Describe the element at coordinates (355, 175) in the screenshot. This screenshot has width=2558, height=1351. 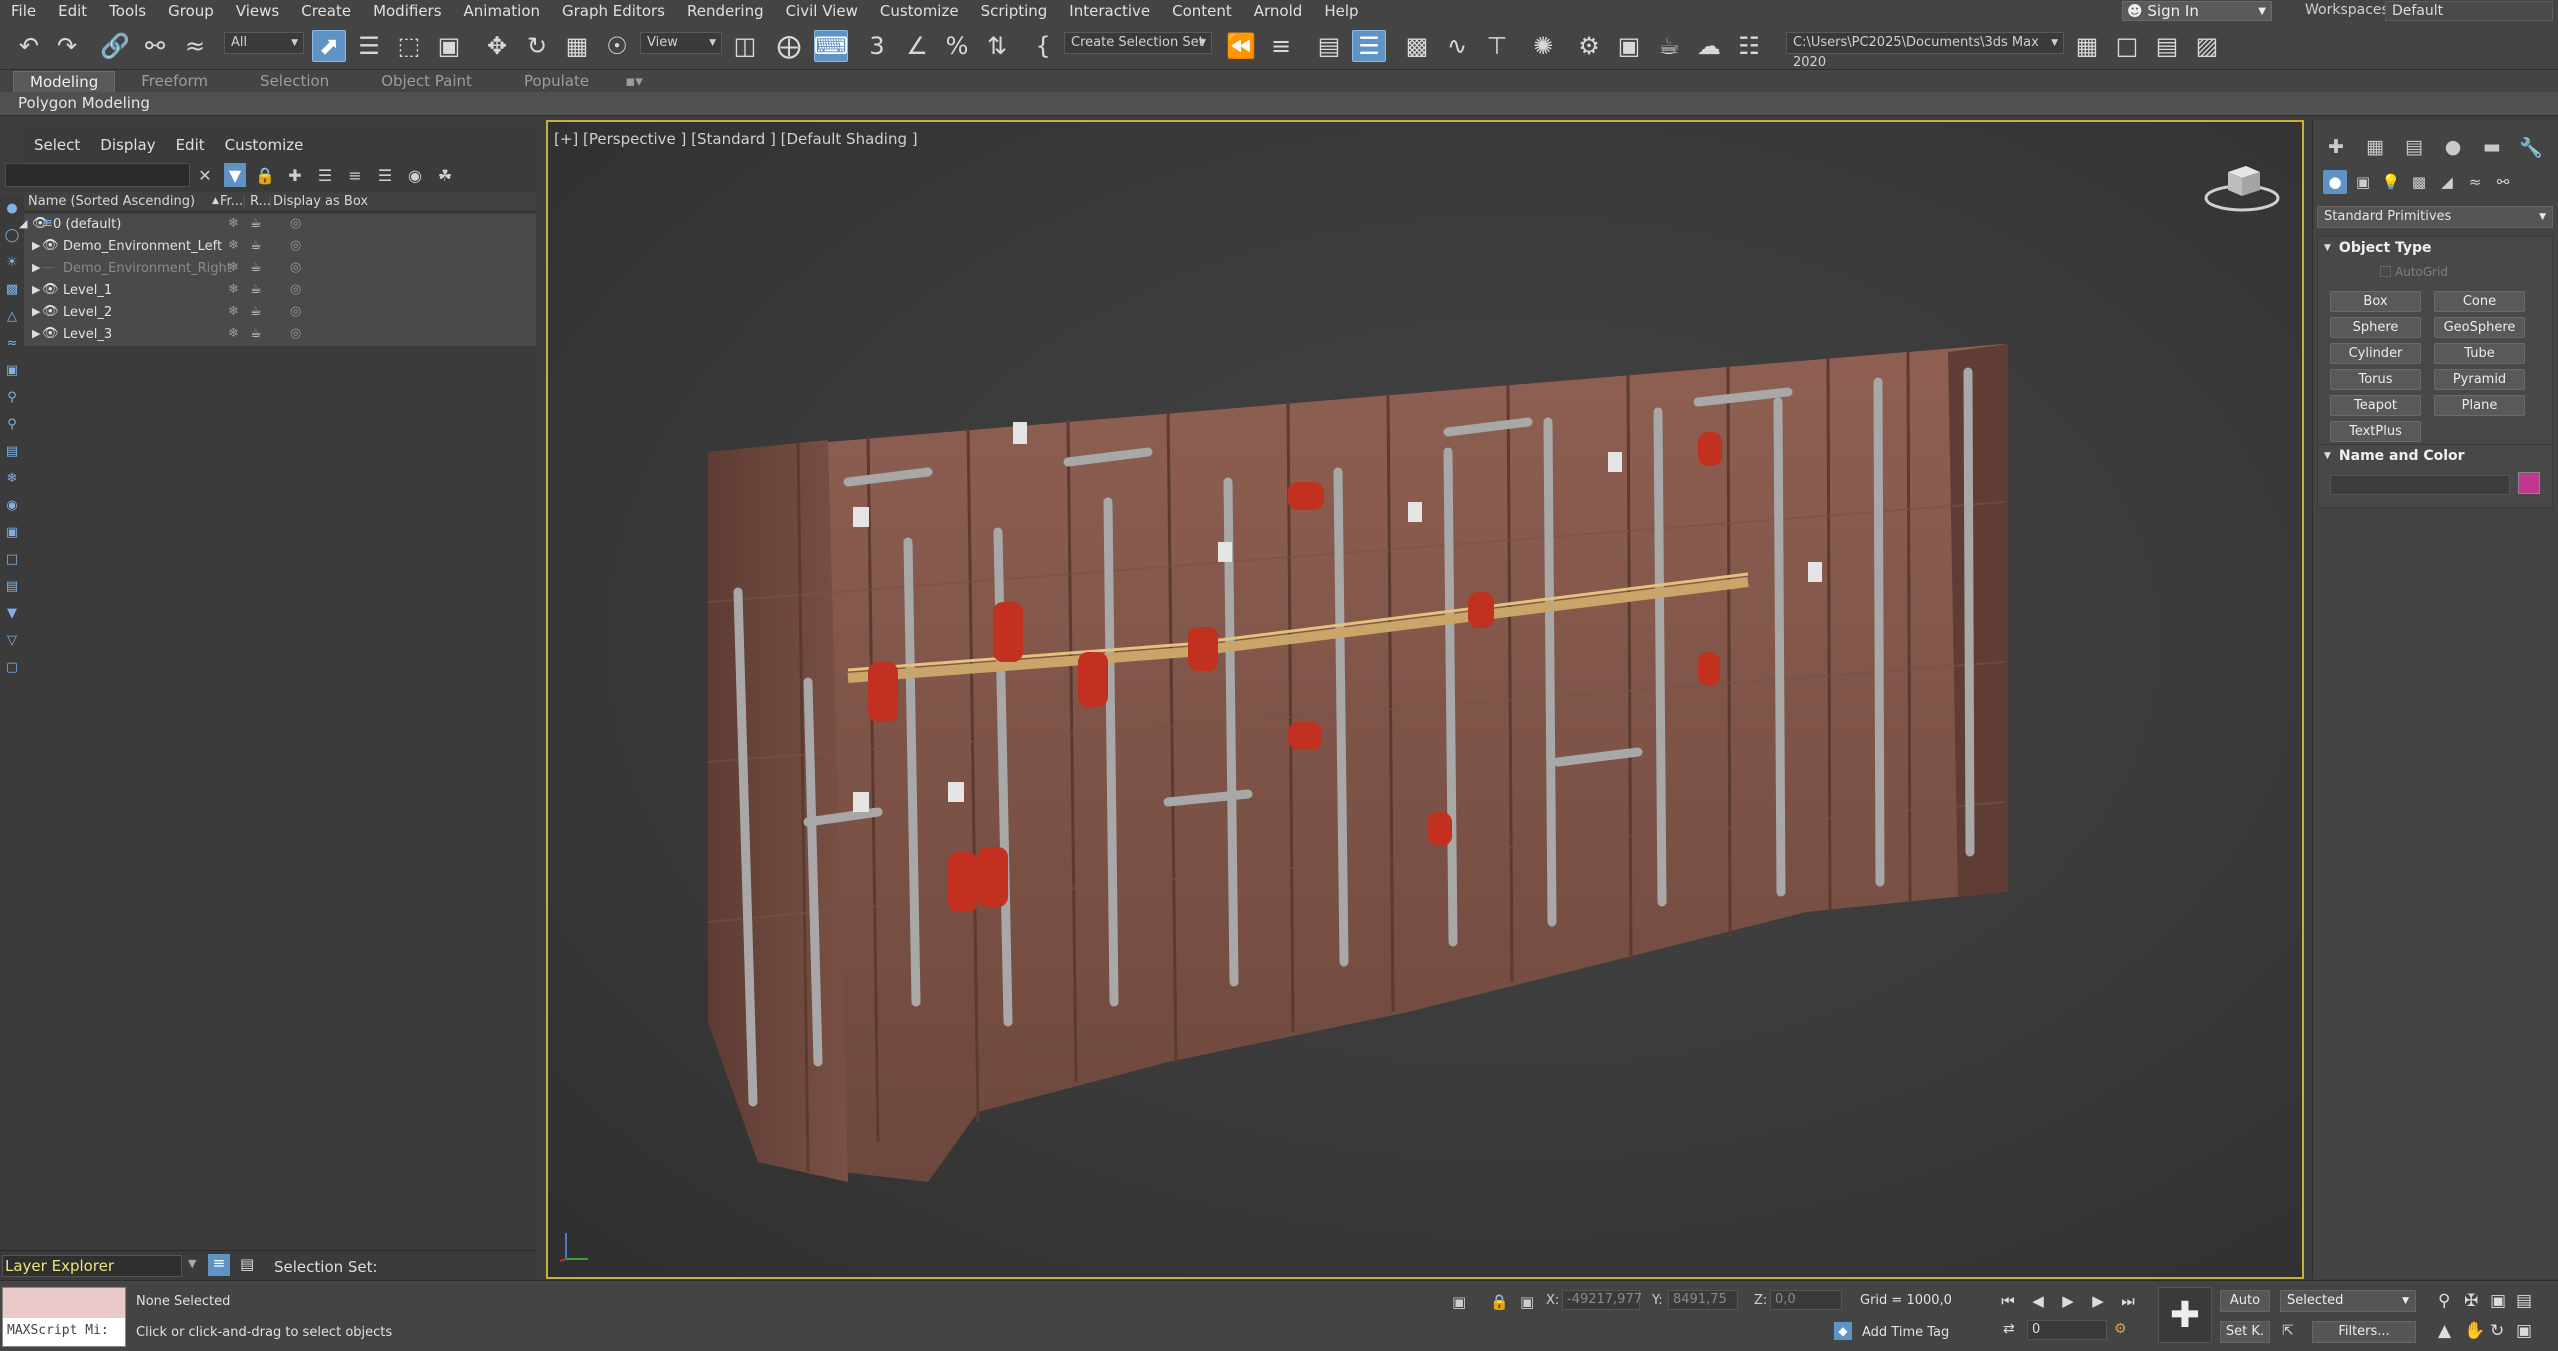
I see `make-current-layer-icon: ≡` at that location.